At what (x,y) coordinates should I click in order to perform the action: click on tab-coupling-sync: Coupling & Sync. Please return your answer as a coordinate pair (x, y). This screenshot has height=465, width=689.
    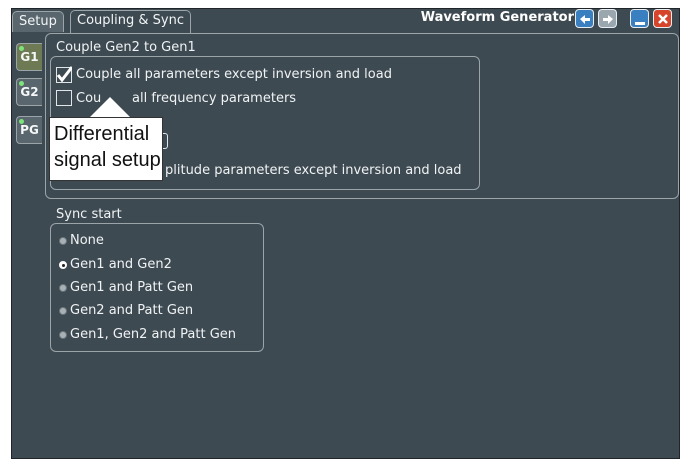
    Looking at the image, I should click on (130, 21).